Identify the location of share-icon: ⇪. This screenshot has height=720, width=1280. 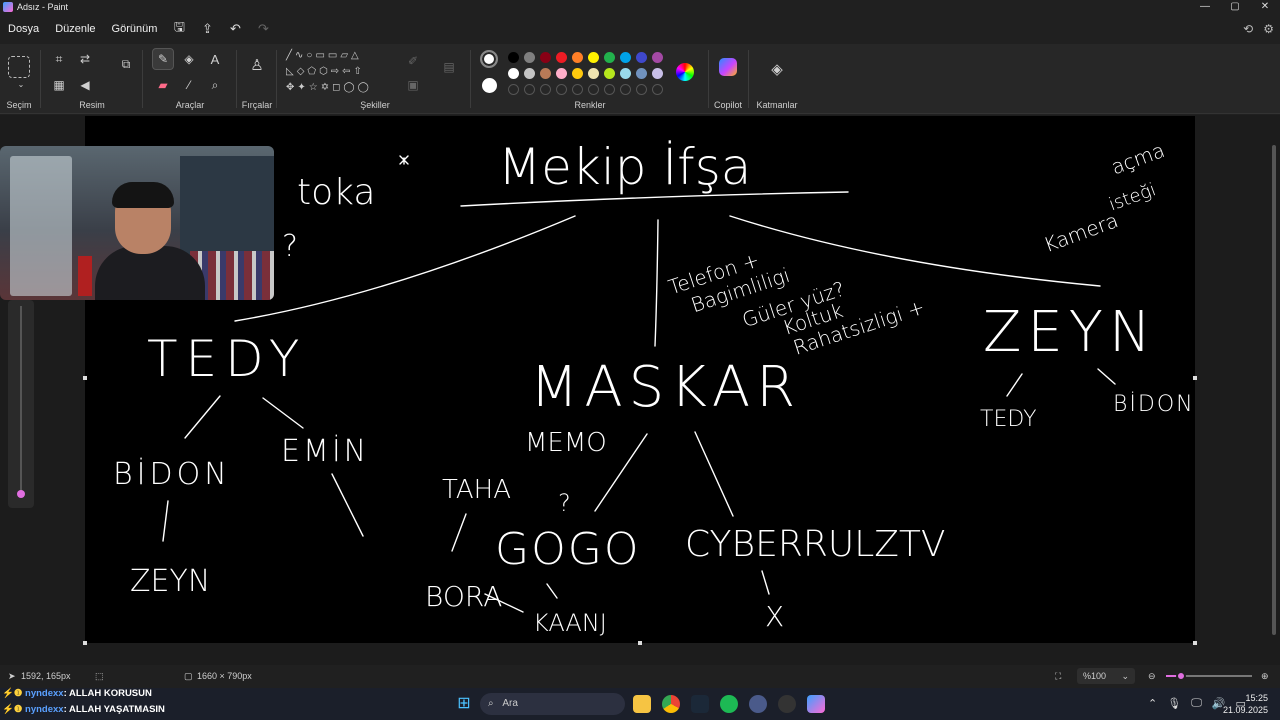
(207, 29).